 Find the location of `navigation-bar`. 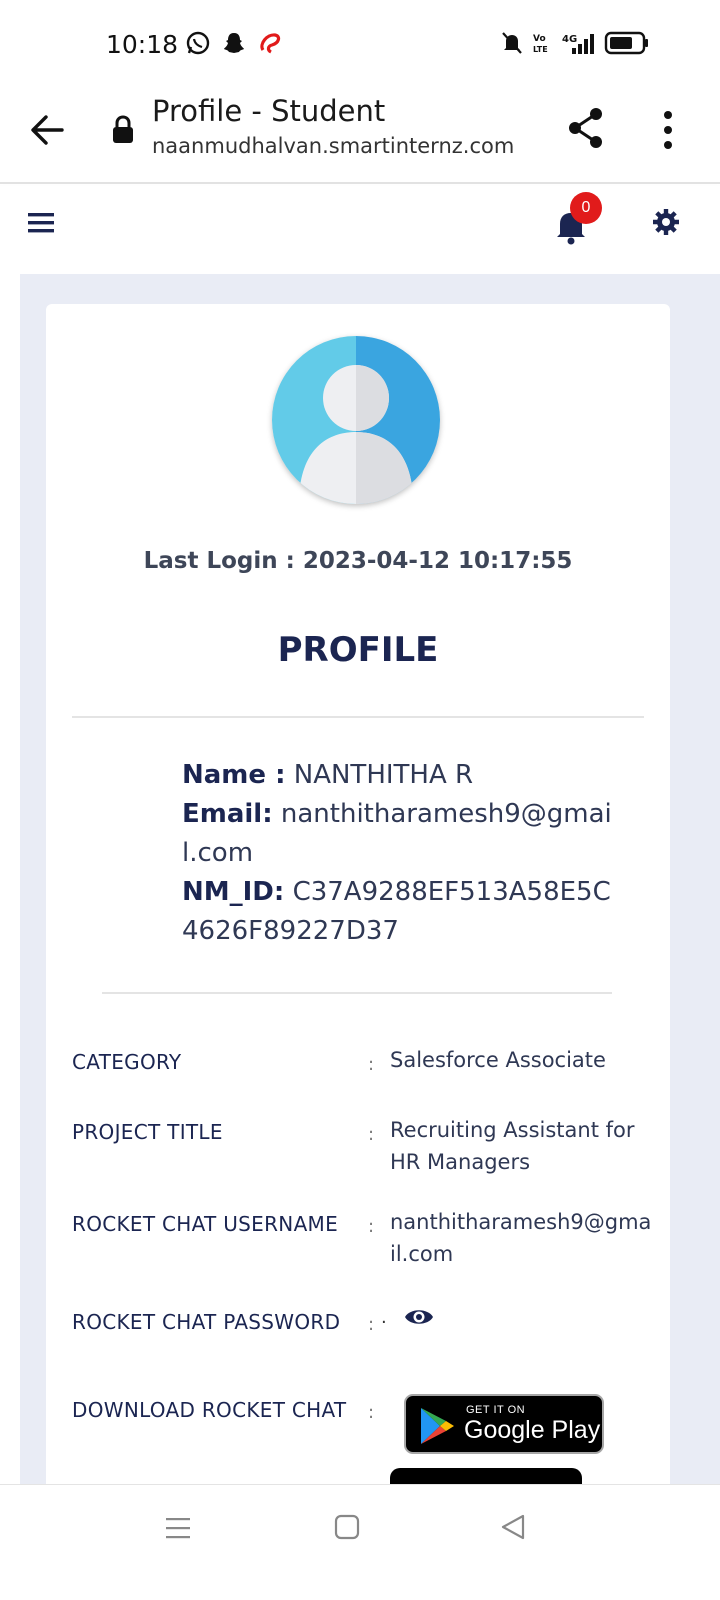

navigation-bar is located at coordinates (360, 1542).